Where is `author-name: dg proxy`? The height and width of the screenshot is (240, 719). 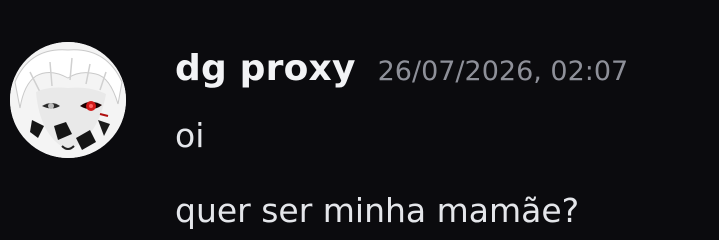 author-name: dg proxy is located at coordinates (265, 68).